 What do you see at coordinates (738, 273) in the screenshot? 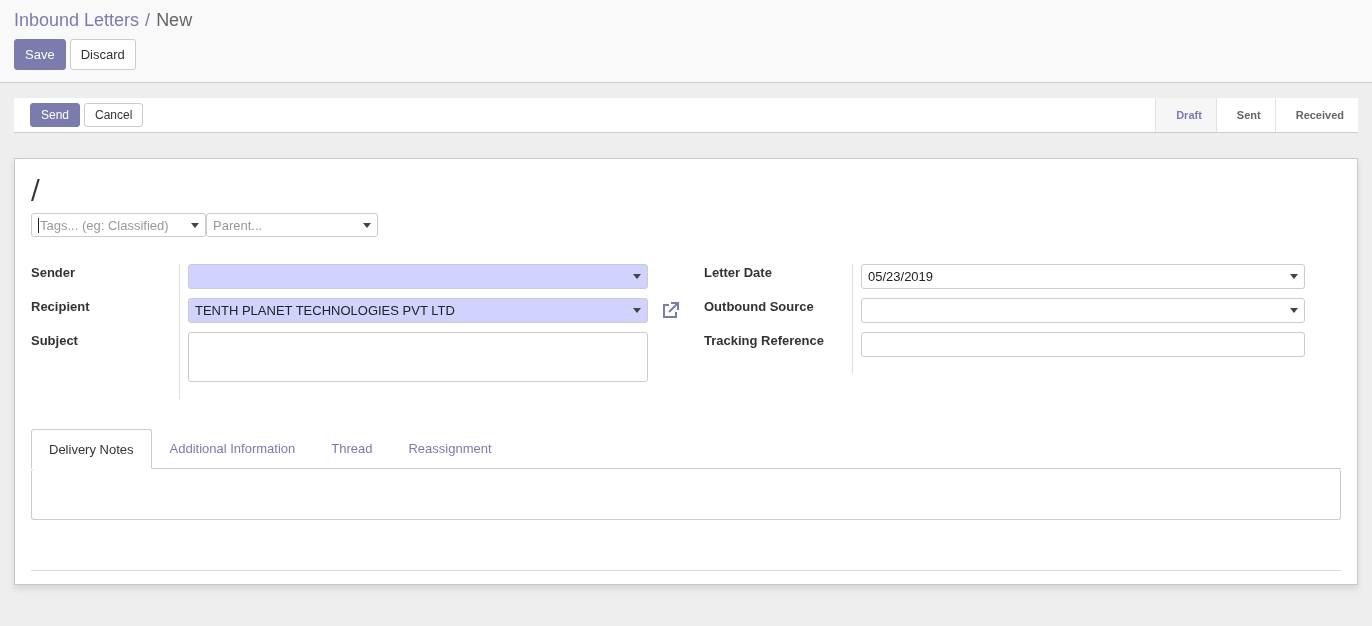
I see `field-label: Letter Date` at bounding box center [738, 273].